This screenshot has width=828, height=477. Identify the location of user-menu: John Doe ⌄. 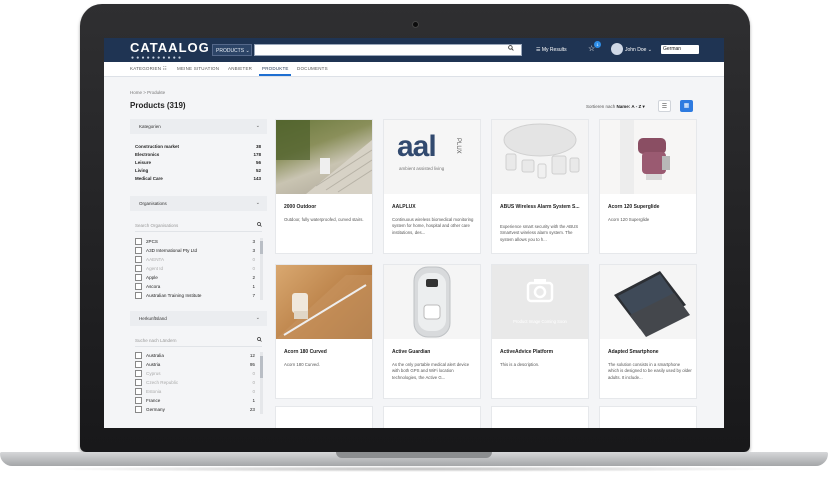
(638, 50).